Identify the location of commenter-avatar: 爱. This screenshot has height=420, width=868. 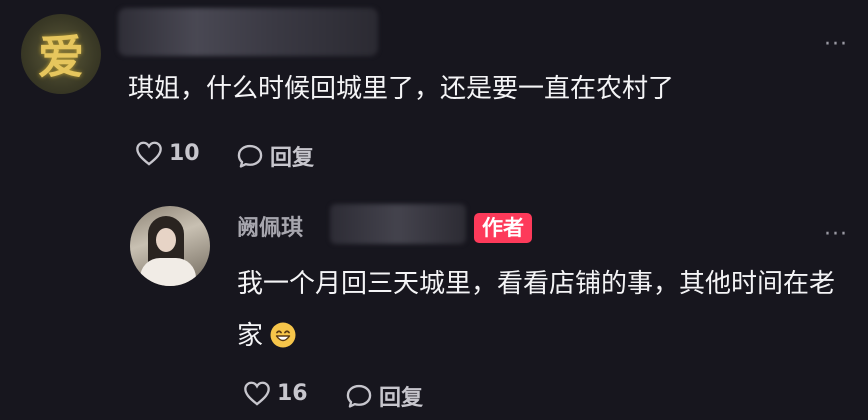
(61, 54).